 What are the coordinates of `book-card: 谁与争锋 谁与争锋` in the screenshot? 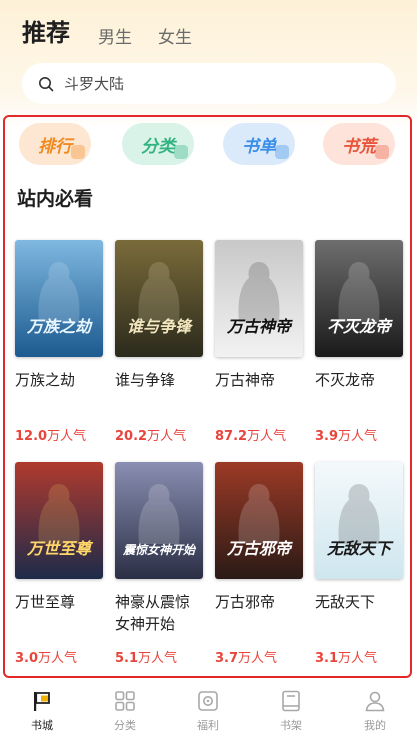 It's located at (160, 315).